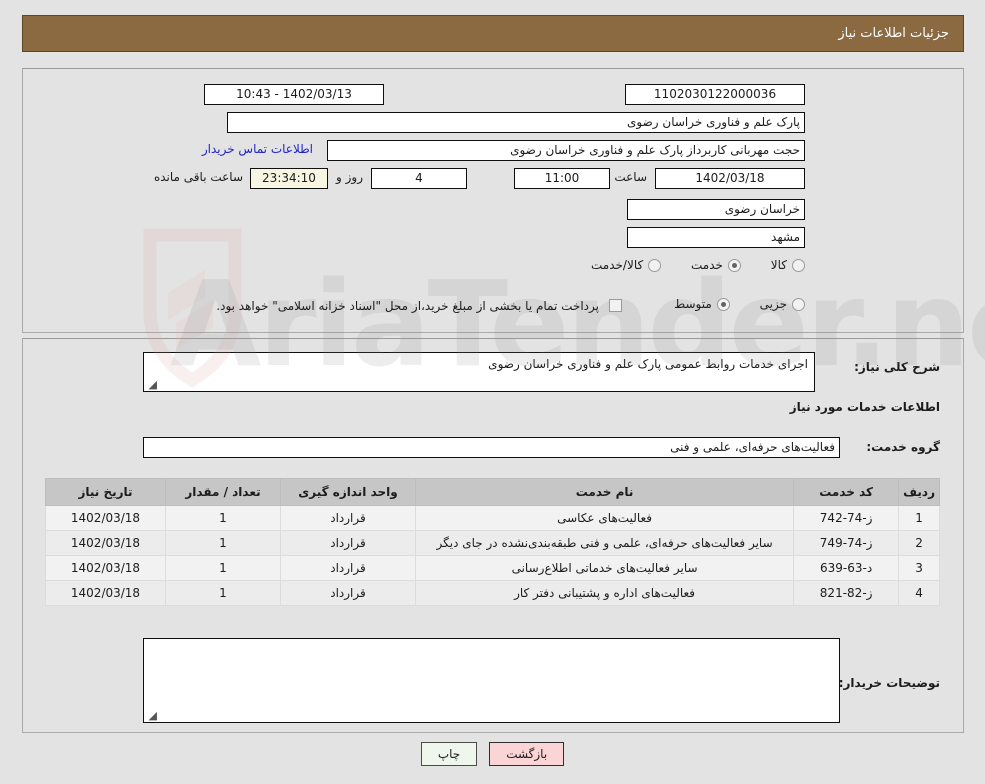 This screenshot has width=985, height=784. What do you see at coordinates (798, 304) in the screenshot?
I see `process-radio-jozei` at bounding box center [798, 304].